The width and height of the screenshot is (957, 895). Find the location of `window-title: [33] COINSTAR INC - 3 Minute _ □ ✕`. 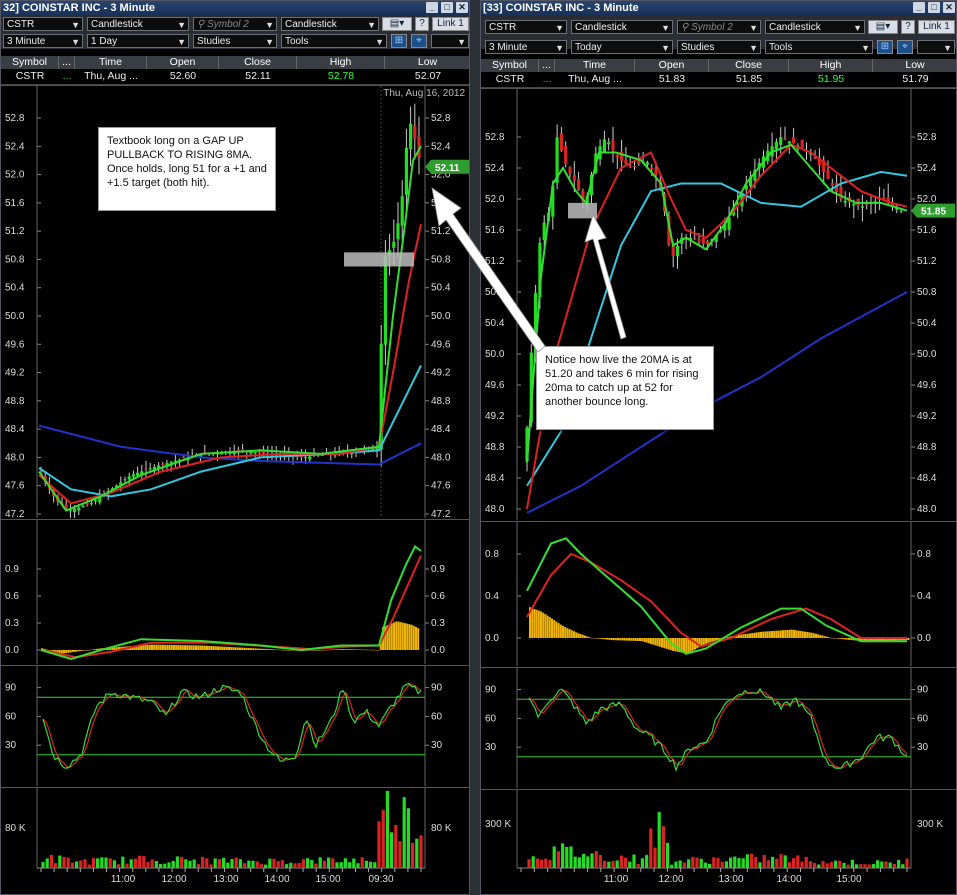

window-title: [33] COINSTAR INC - 3 Minute _ □ ✕ is located at coordinates (718, 8).